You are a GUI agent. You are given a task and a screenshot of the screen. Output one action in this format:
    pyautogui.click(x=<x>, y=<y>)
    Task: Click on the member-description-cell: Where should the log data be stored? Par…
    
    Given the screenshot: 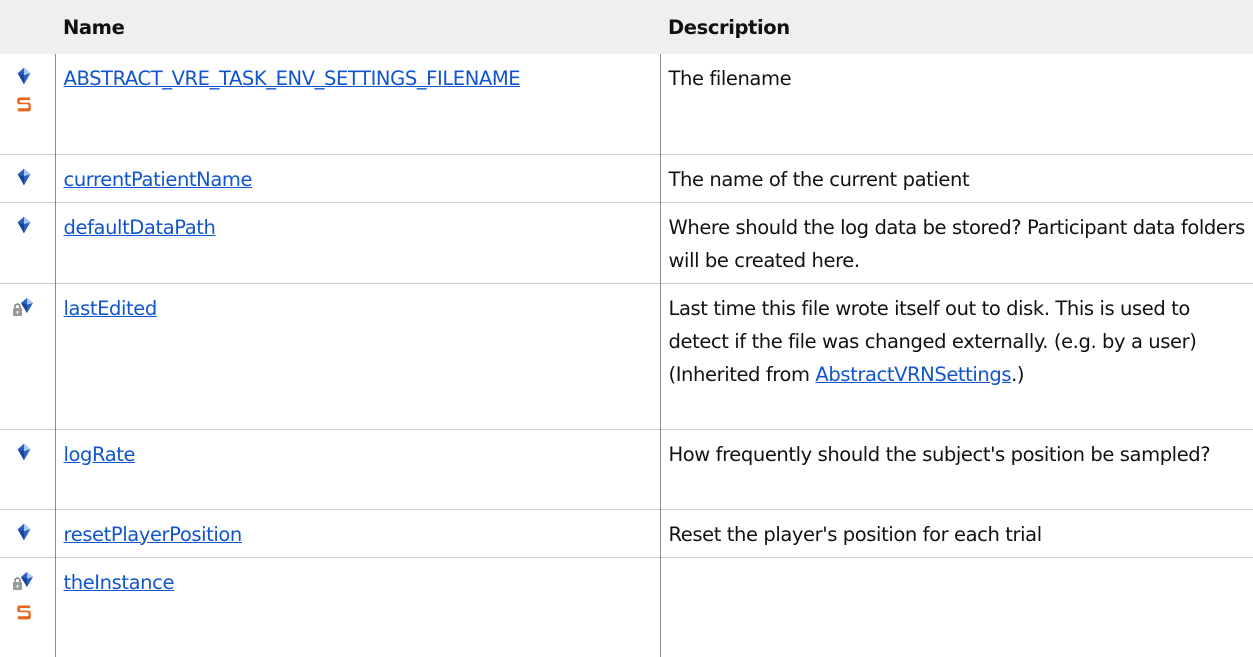 What is the action you would take?
    pyautogui.click(x=956, y=242)
    